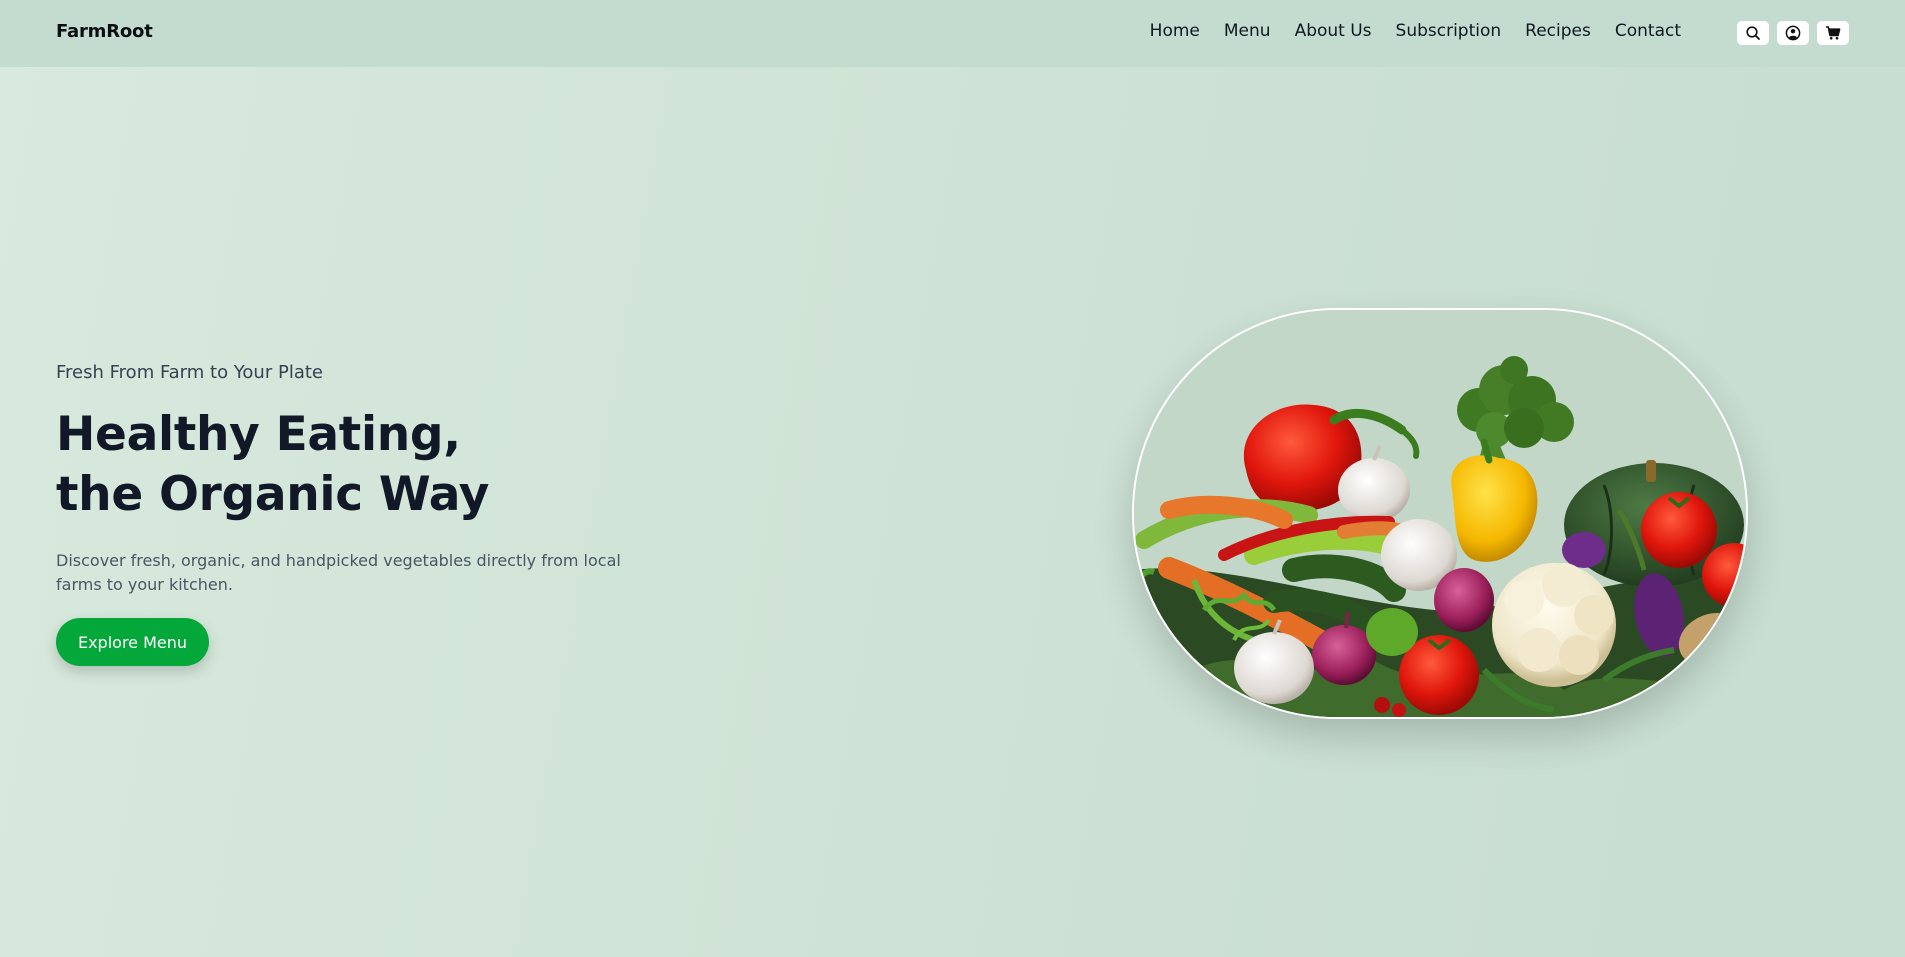 The image size is (1905, 957). Describe the element at coordinates (132, 642) in the screenshot. I see `explore-menu-button: Explore Menu` at that location.